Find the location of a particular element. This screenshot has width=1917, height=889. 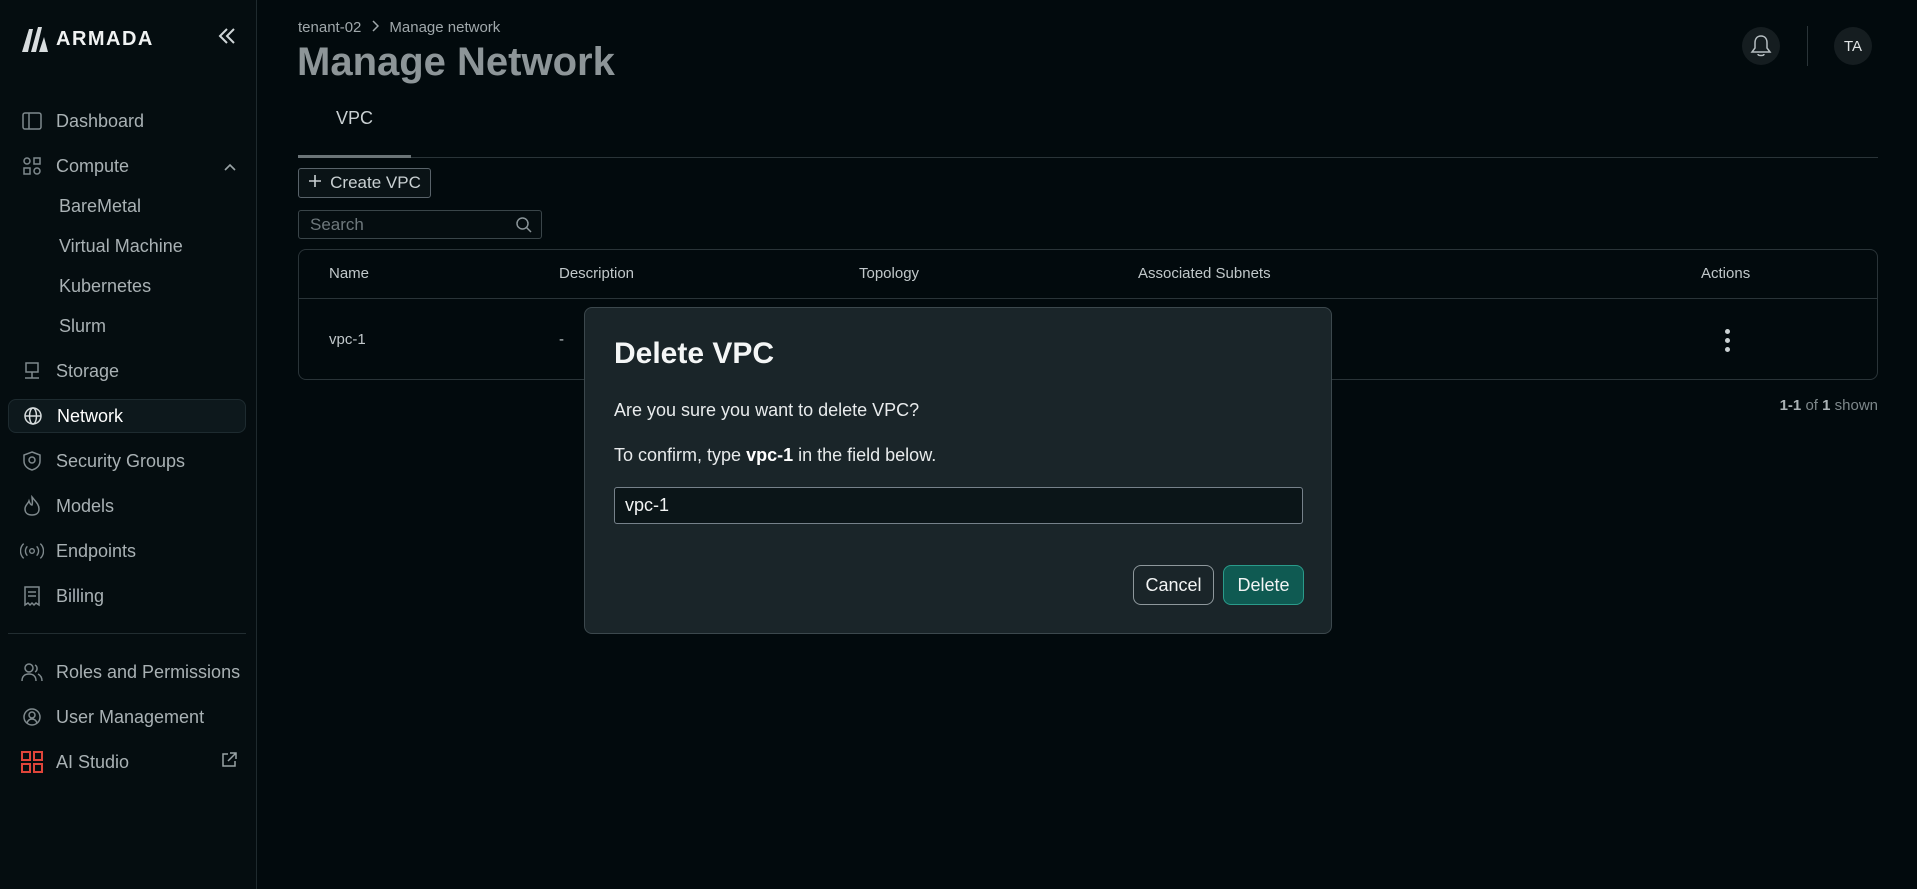

bell-icon is located at coordinates (1761, 46).